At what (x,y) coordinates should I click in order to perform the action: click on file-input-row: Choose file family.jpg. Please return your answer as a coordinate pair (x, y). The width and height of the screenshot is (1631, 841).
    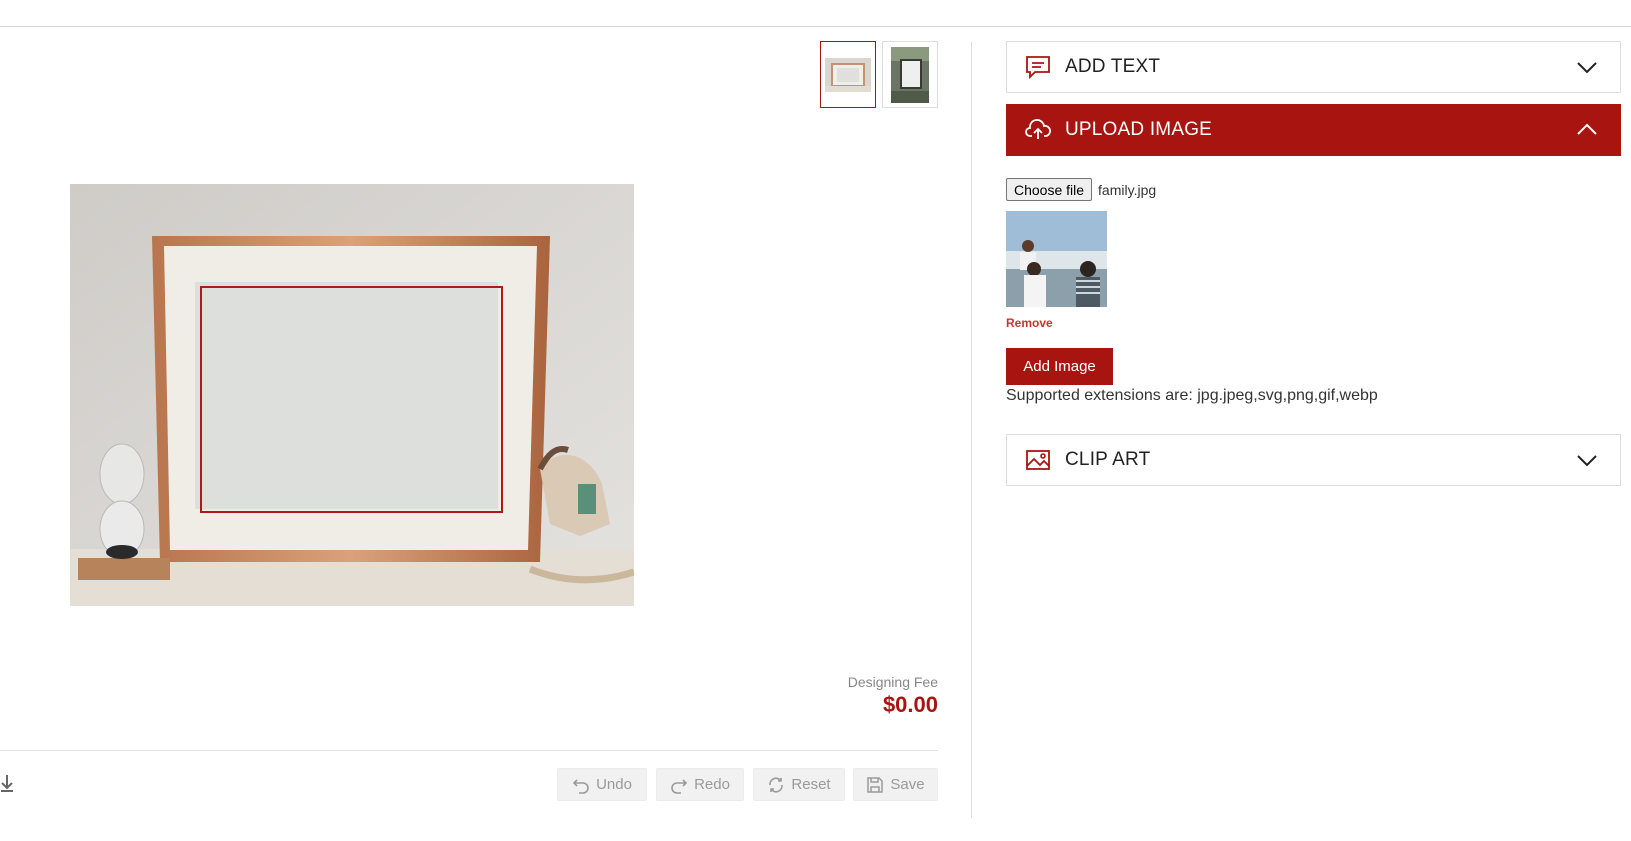
    Looking at the image, I should click on (1081, 189).